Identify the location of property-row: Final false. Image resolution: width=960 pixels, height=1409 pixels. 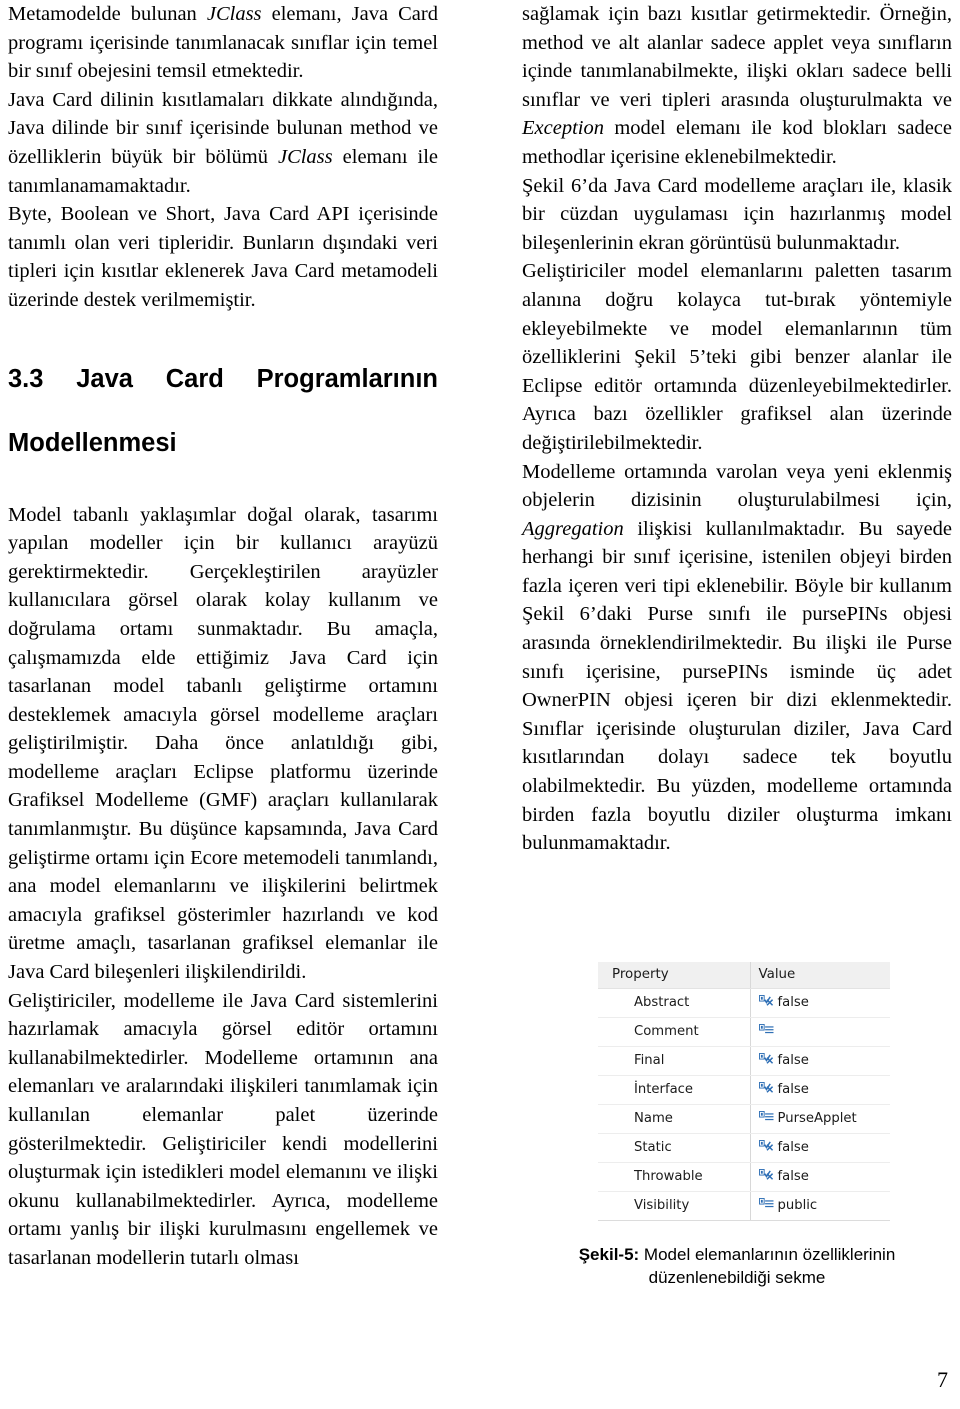
(744, 1061).